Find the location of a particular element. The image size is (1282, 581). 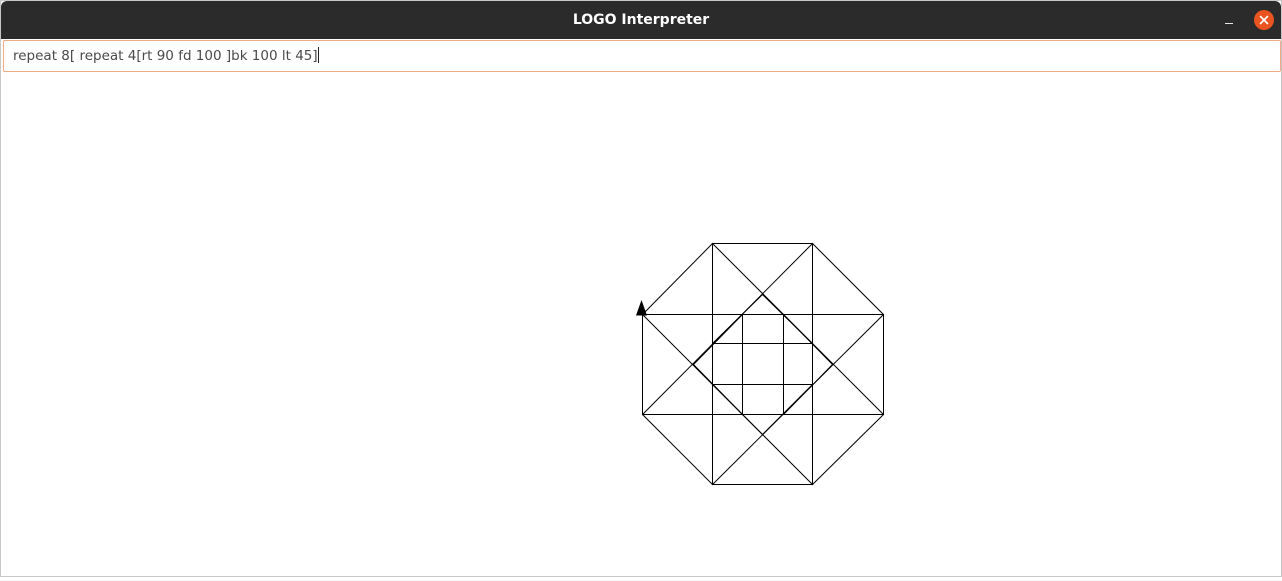

window-title: LOGO Interpreter is located at coordinates (641, 20).